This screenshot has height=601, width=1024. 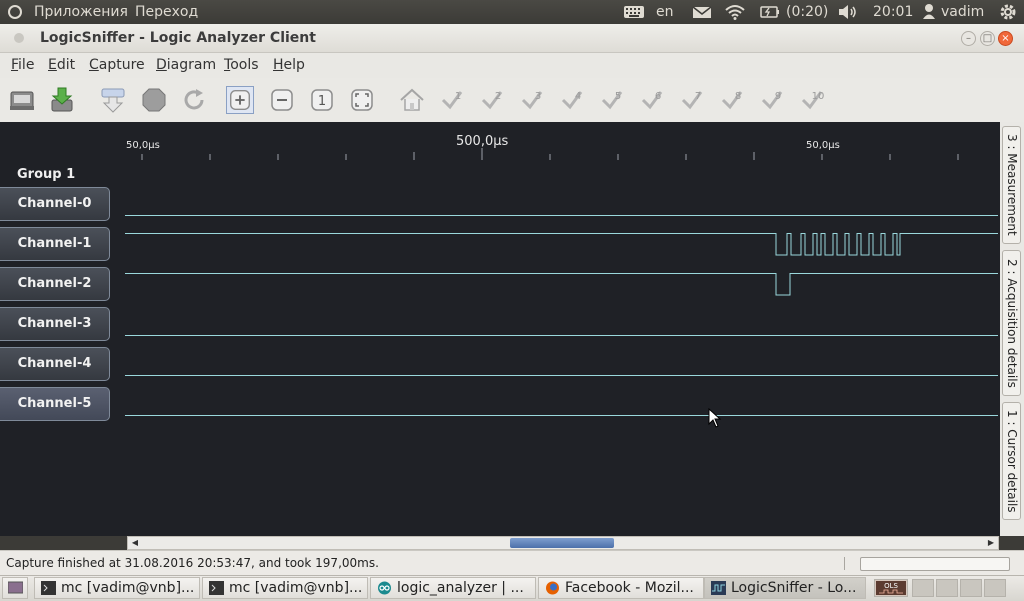 I want to click on status-progress-bar, so click(x=935, y=564).